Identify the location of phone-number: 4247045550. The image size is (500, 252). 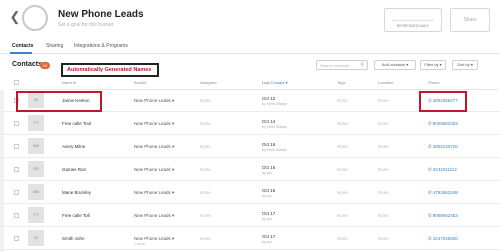
(445, 238).